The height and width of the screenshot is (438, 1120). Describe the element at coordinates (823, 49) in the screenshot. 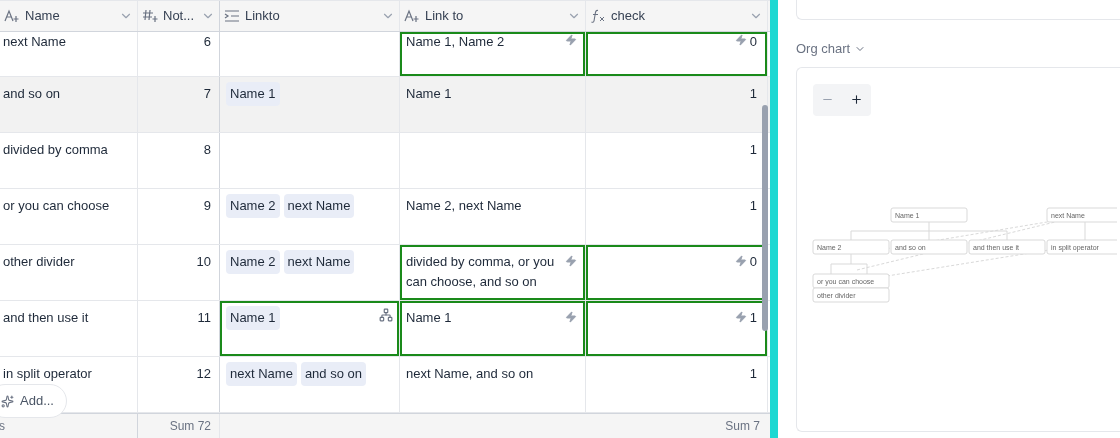

I see `section-title: Org chart` at that location.